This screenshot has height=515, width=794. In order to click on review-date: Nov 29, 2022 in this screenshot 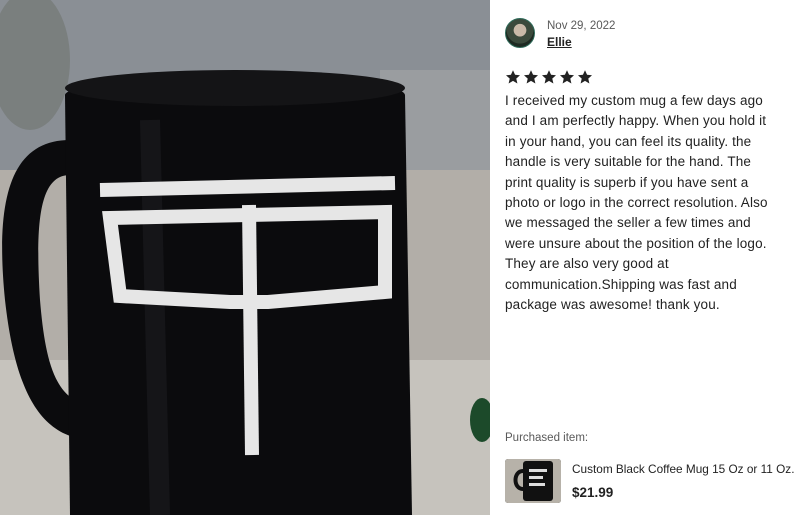, I will do `click(581, 26)`.